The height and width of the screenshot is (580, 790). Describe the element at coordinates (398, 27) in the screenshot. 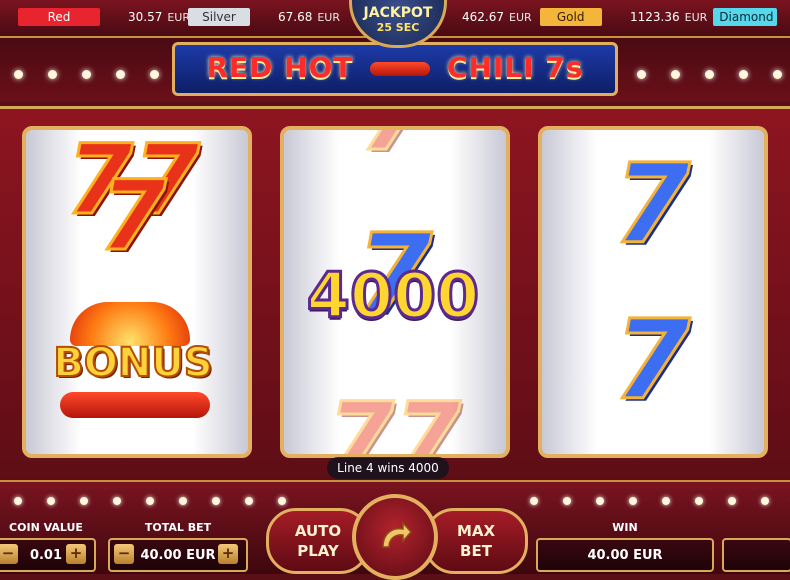

I see `jackpot-badge-timer: 25 SEC` at that location.